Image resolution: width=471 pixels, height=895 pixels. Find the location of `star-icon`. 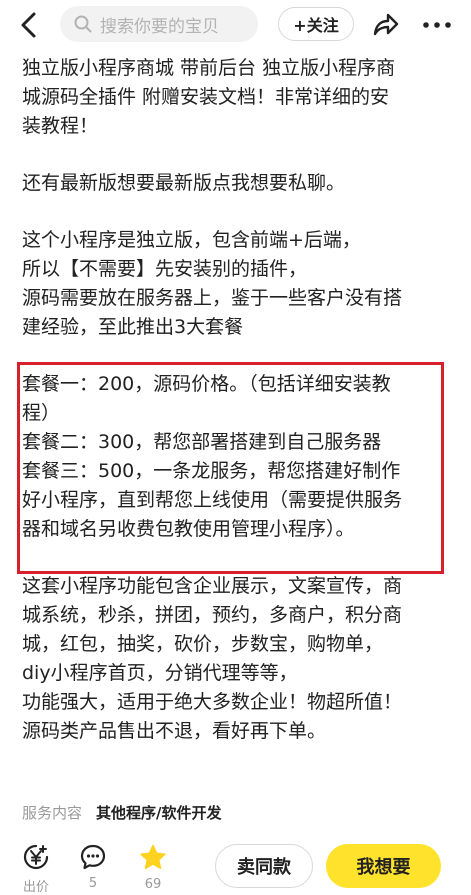

star-icon is located at coordinates (153, 857).